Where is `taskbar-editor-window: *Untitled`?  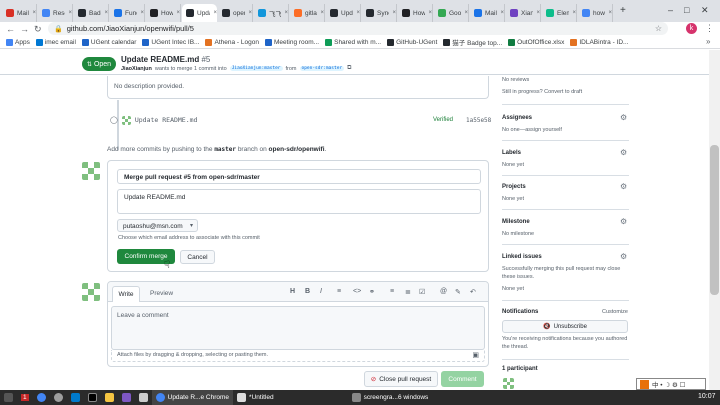
taskbar-editor-window: *Untitled is located at coordinates (255, 397).